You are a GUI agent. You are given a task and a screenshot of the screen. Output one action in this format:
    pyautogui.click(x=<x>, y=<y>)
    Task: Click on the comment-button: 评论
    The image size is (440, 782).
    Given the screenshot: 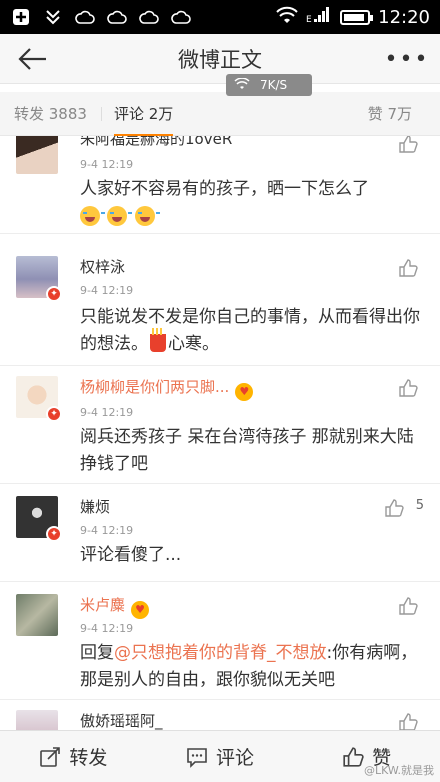 What is the action you would take?
    pyautogui.click(x=220, y=756)
    